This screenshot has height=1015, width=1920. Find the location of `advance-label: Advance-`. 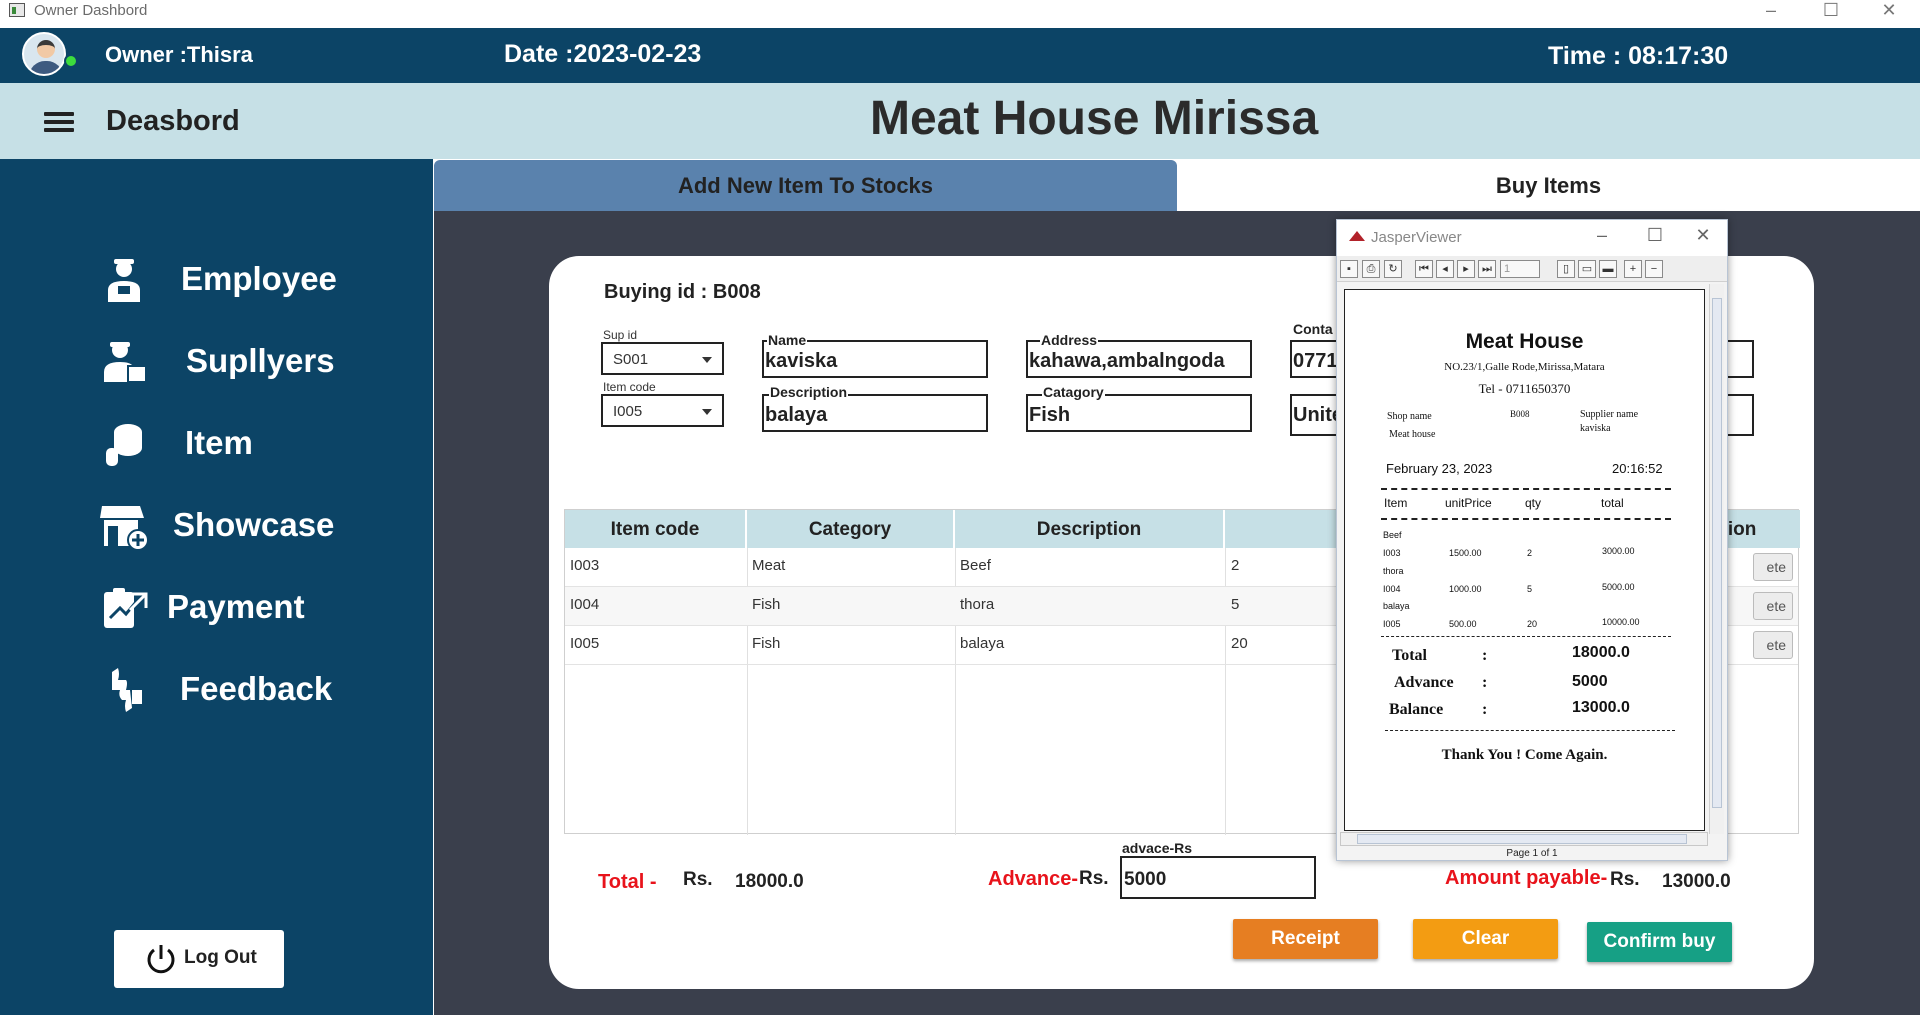

advance-label: Advance- is located at coordinates (1033, 879).